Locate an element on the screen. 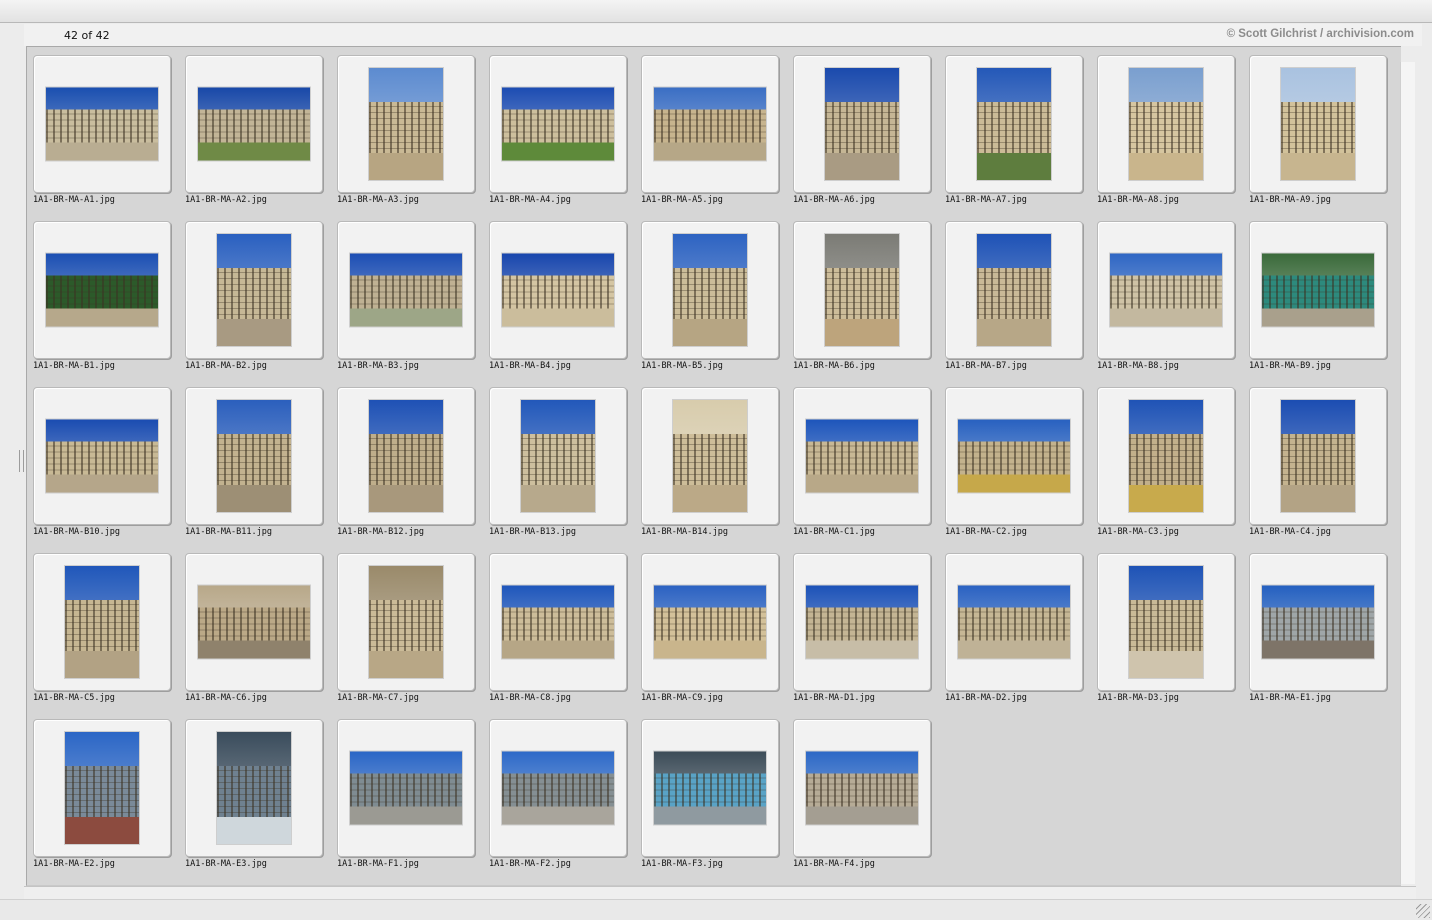  thumbnail-item: 1A1-BR-MA-C7.jpg is located at coordinates (407, 628).